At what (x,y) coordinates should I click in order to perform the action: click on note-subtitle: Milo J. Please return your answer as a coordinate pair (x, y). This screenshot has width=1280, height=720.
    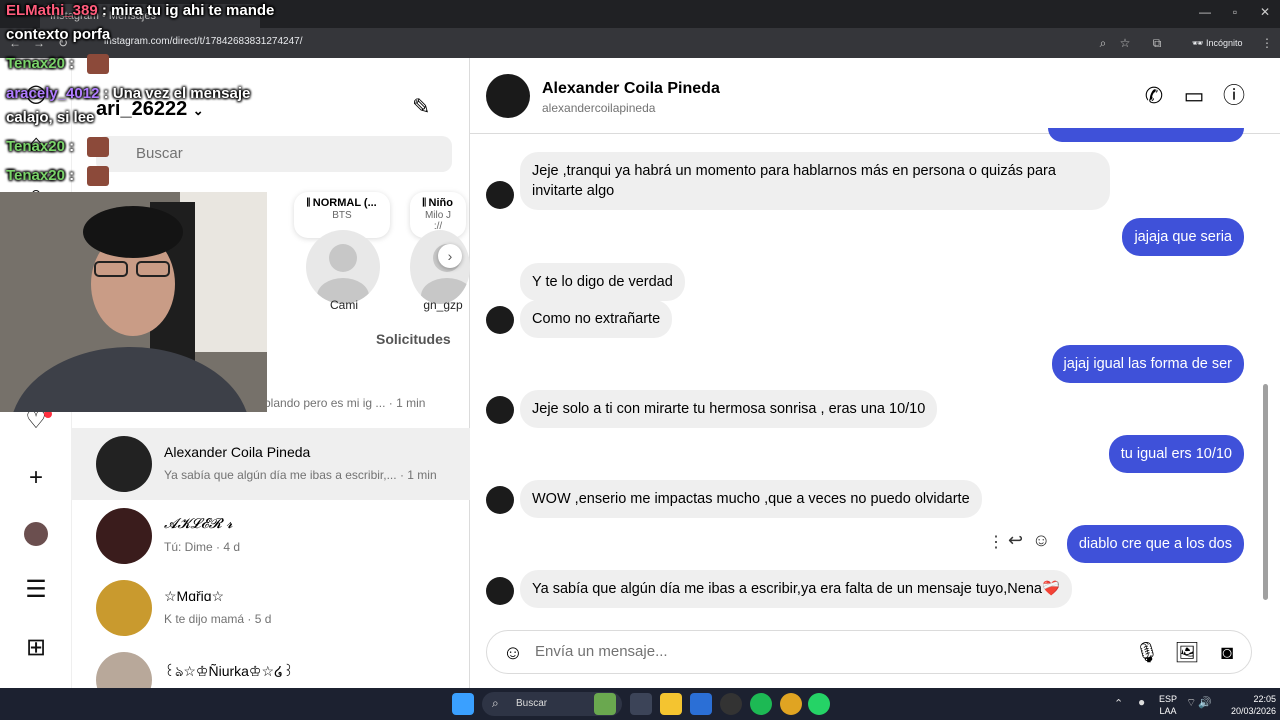
    Looking at the image, I should click on (438, 215).